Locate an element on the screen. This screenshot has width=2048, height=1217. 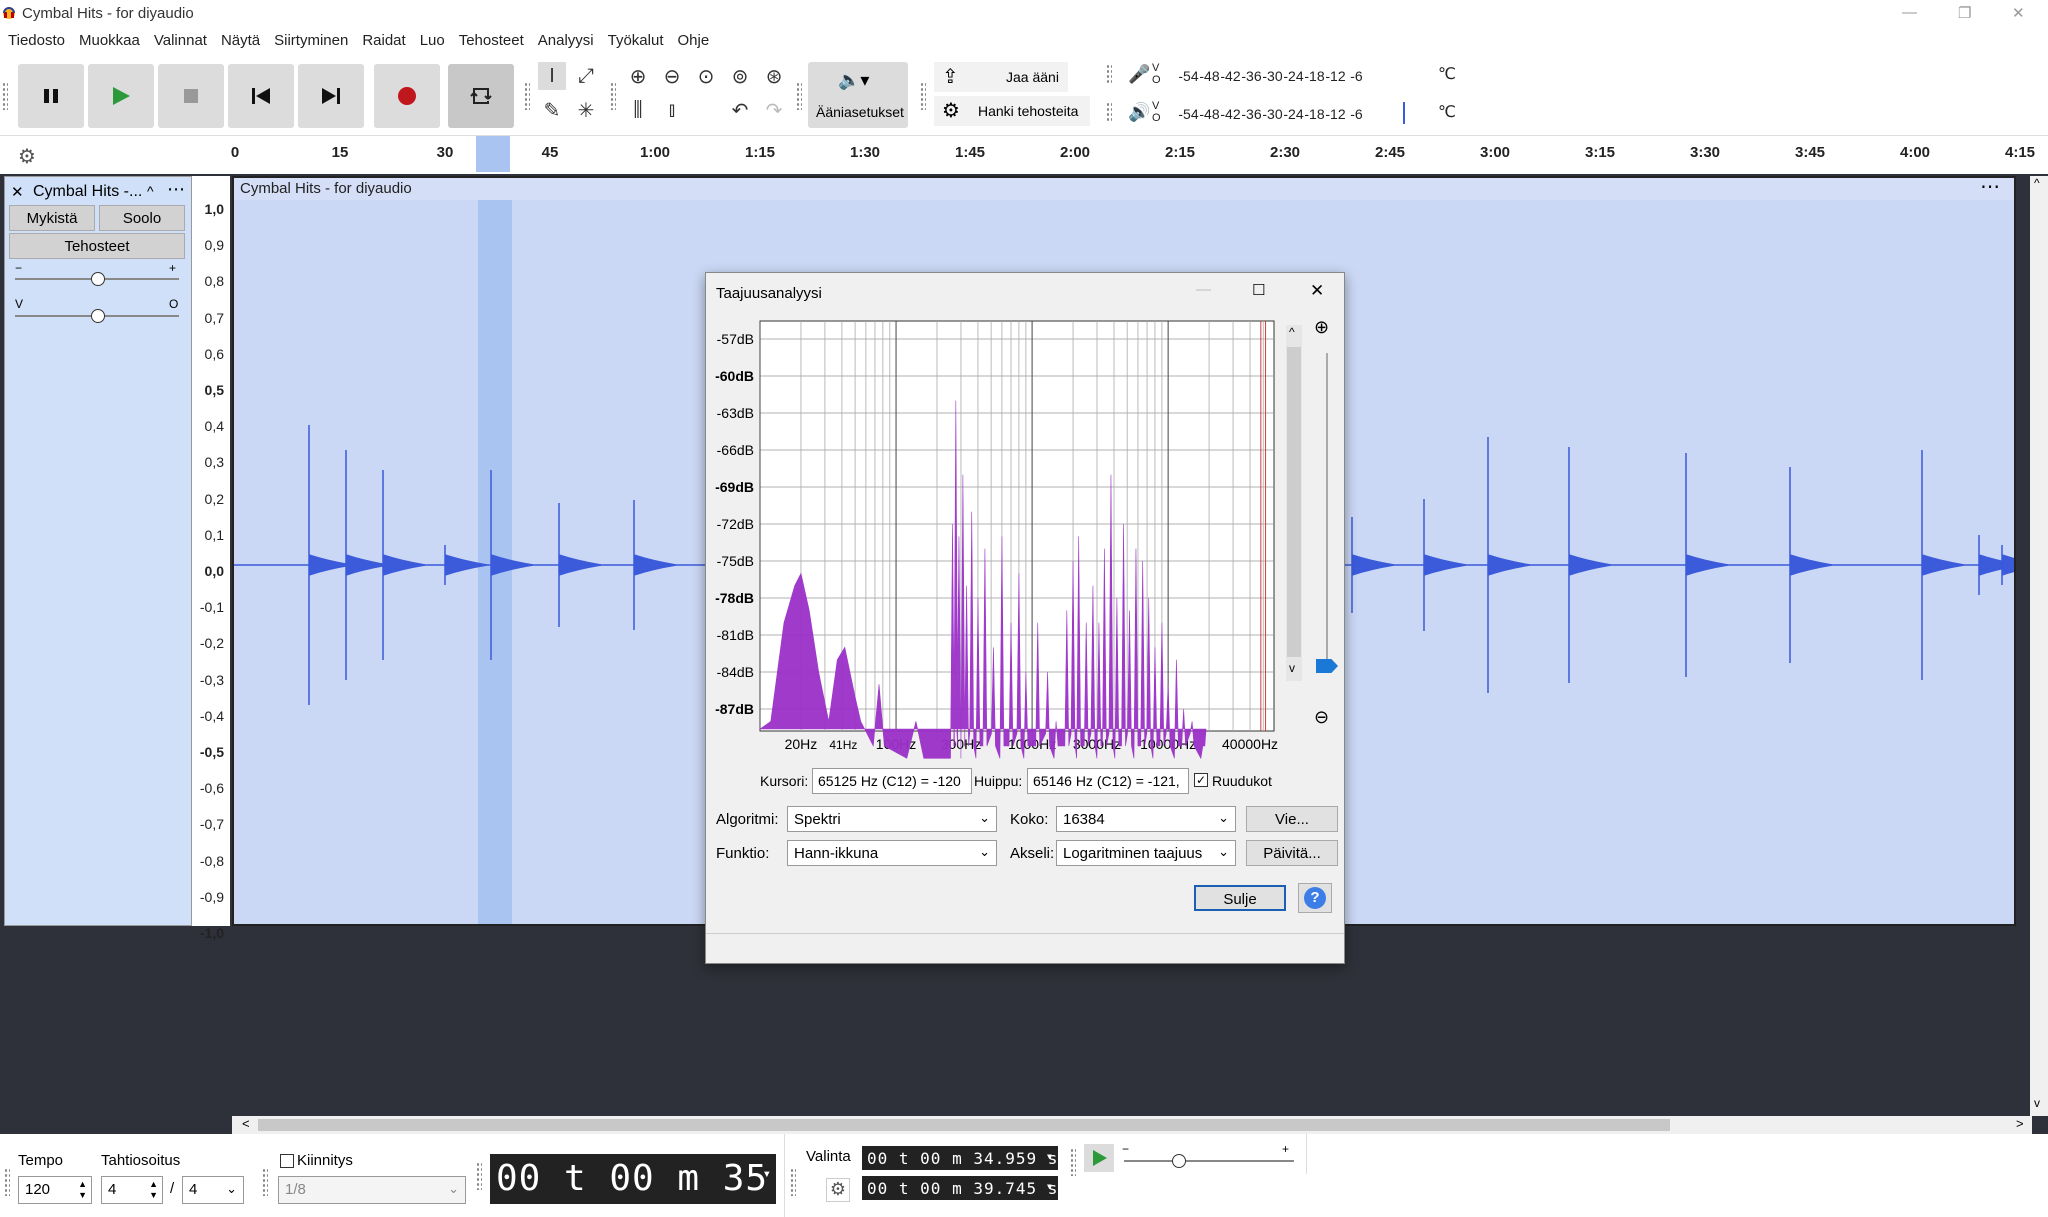
menu-tools: Työkalut is located at coordinates (636, 40).